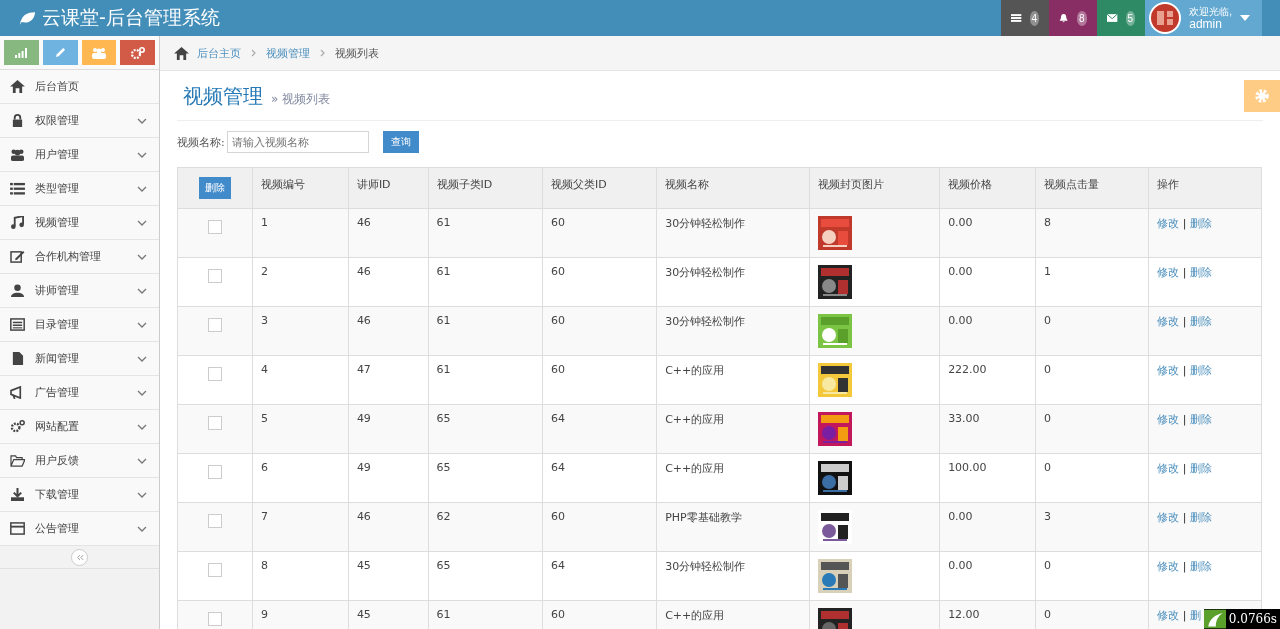 The width and height of the screenshot is (1280, 629). Describe the element at coordinates (300, 614) in the screenshot. I see `table-cell: 9` at that location.